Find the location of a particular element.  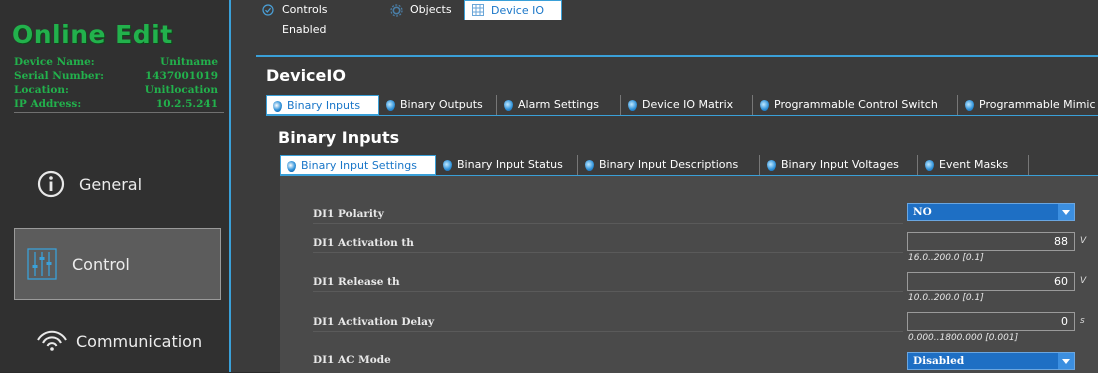

info-icon is located at coordinates (51, 184).